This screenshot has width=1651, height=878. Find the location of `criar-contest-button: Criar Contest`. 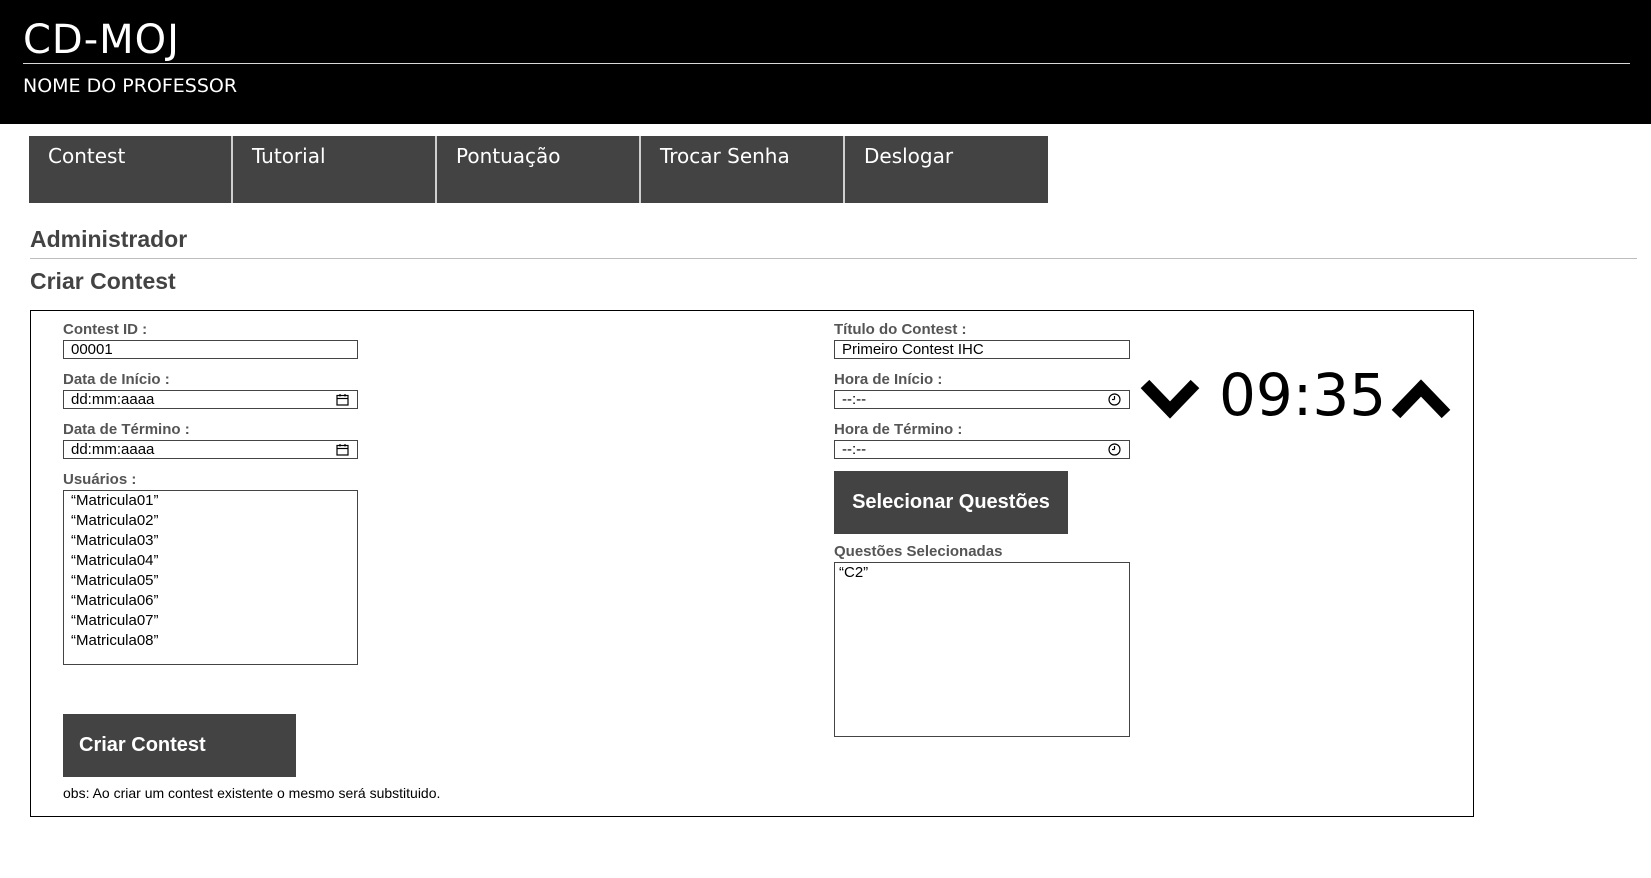

criar-contest-button: Criar Contest is located at coordinates (179, 745).